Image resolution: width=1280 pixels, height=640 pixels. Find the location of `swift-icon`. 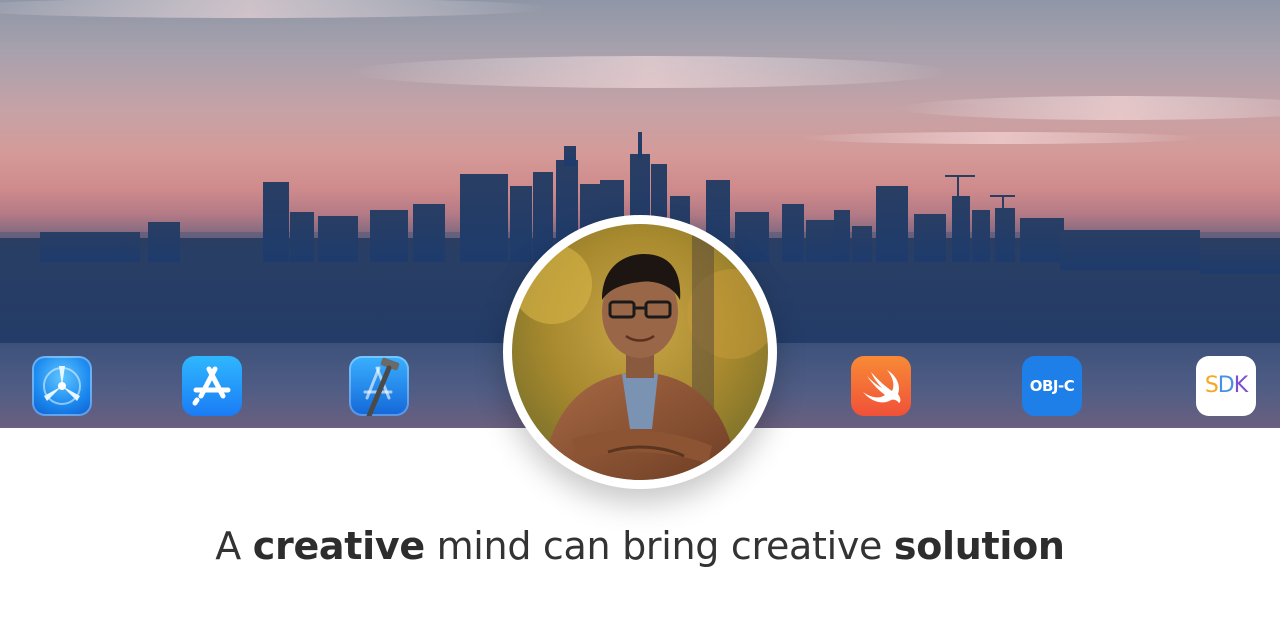

swift-icon is located at coordinates (881, 386).